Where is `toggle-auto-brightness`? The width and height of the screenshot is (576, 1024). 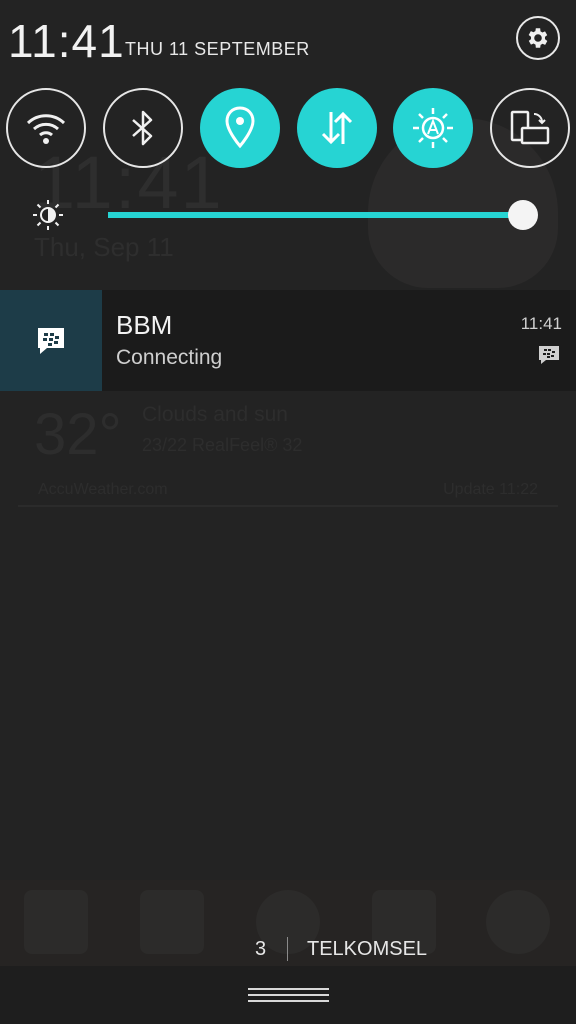
toggle-auto-brightness is located at coordinates (433, 128).